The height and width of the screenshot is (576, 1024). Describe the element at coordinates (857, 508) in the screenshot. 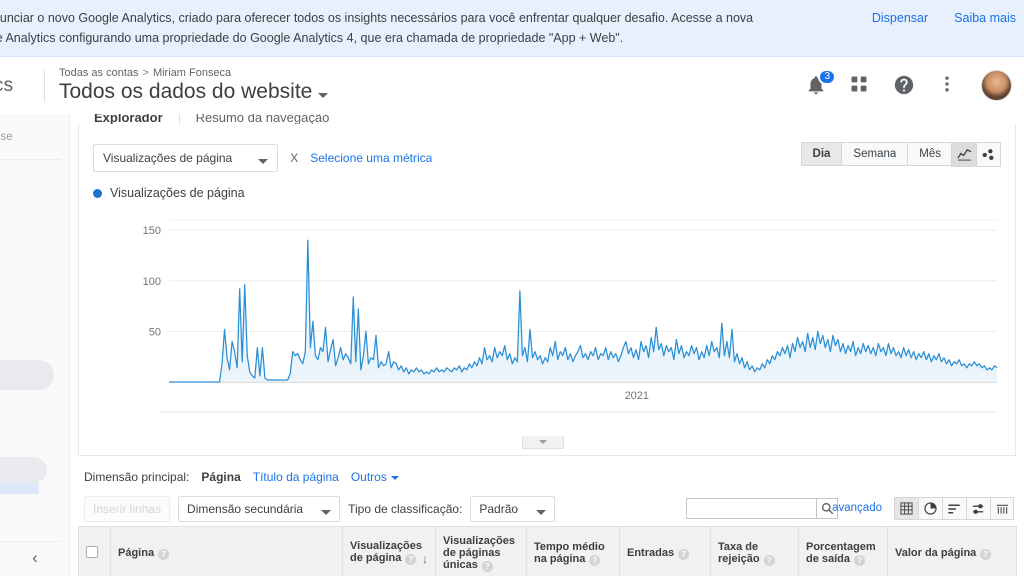

I see `advanced-filter-link: avançado` at that location.